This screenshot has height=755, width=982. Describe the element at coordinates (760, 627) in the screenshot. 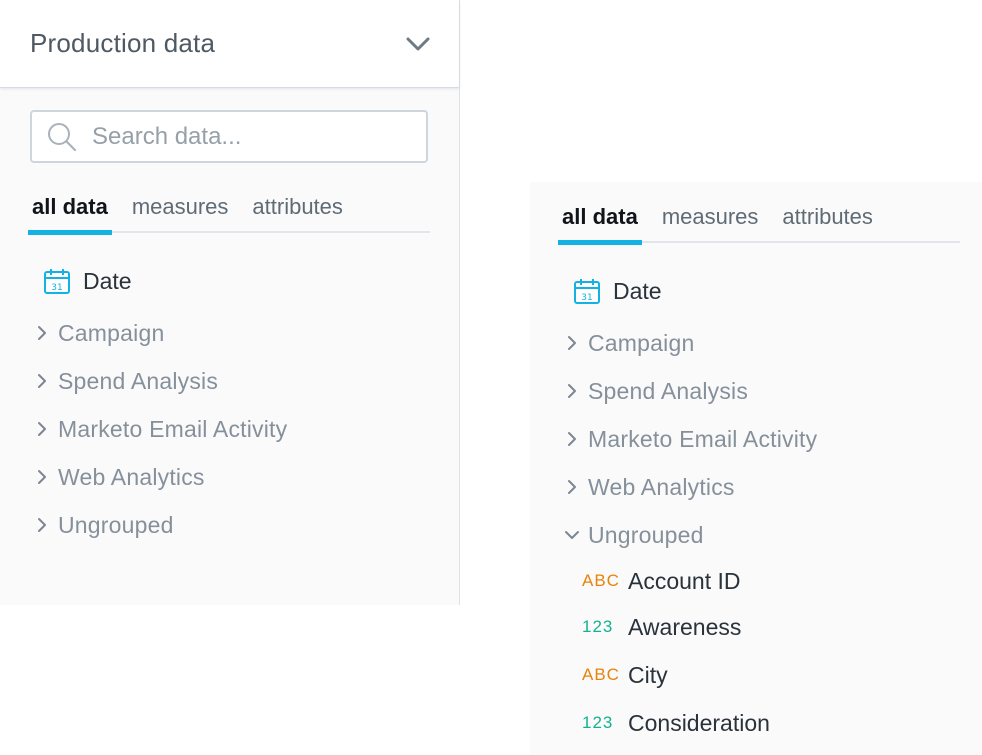

I see `field-item-awareness: 123 Awareness` at that location.